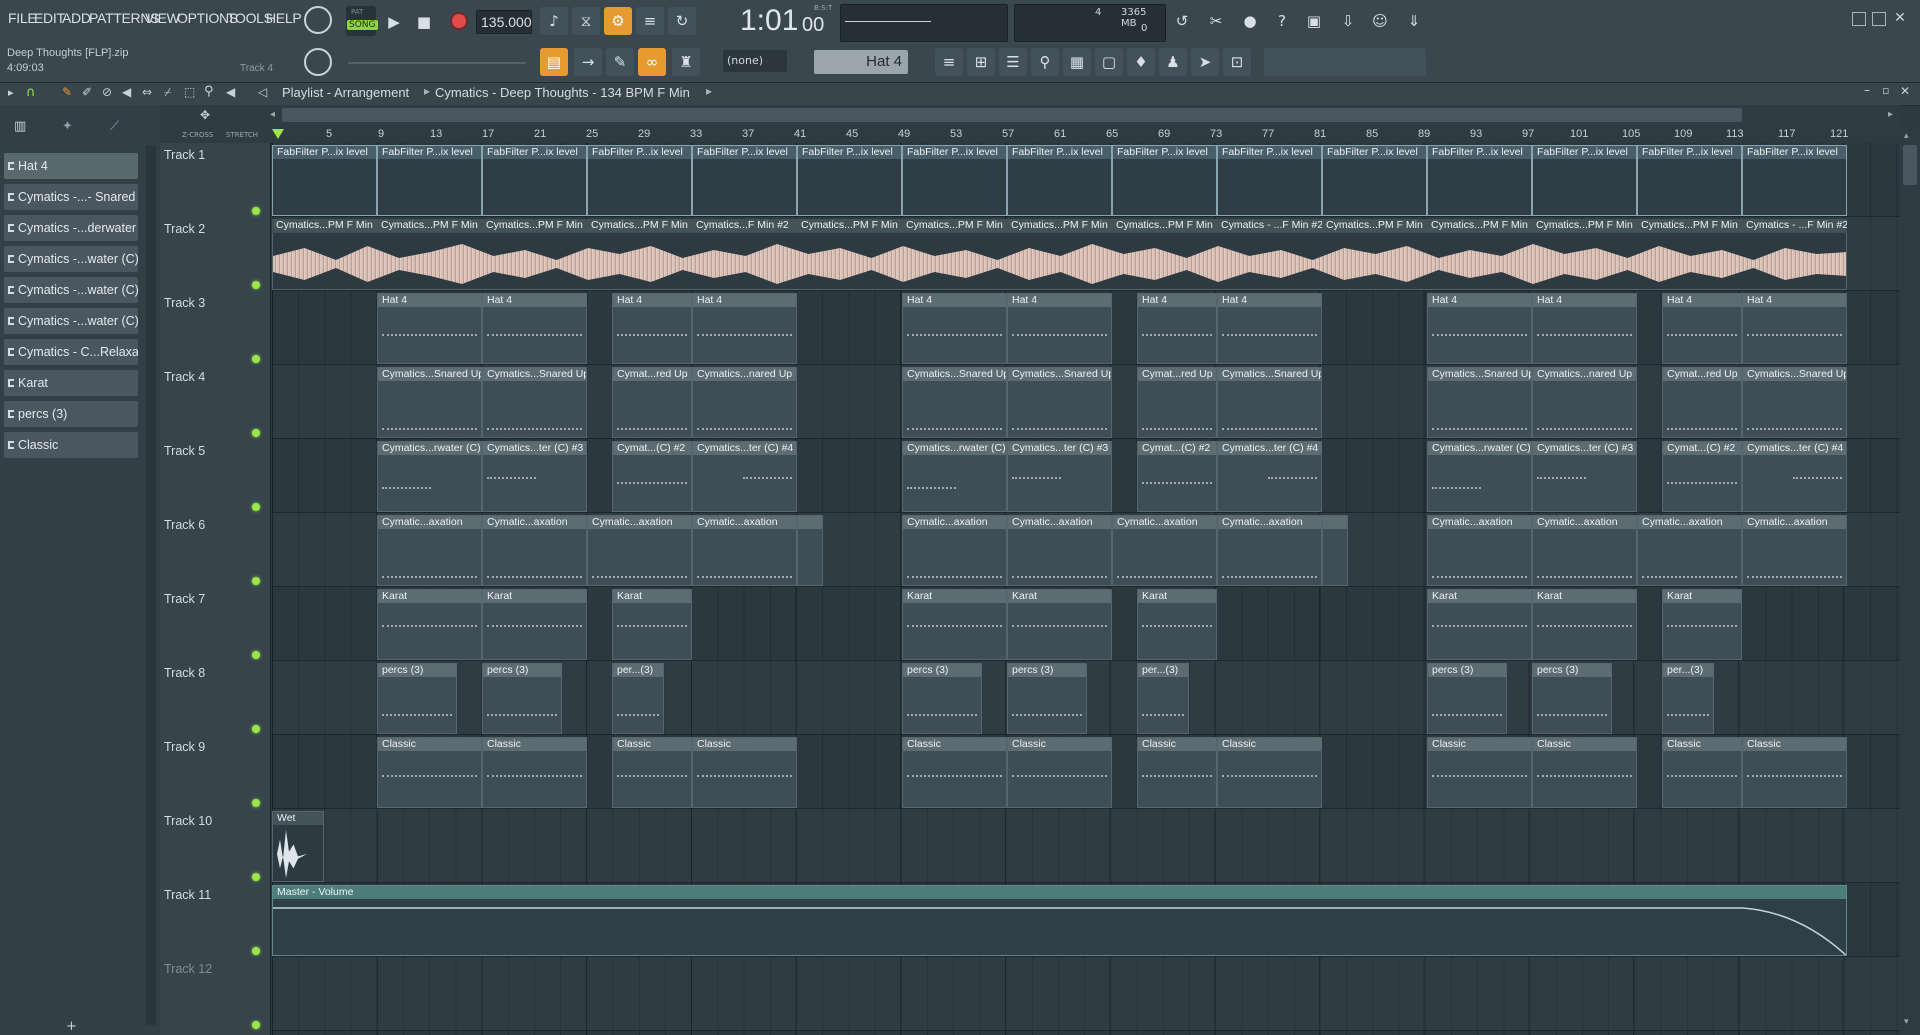  Describe the element at coordinates (1109, 62) in the screenshot. I see `project-info-icon: ▢` at that location.